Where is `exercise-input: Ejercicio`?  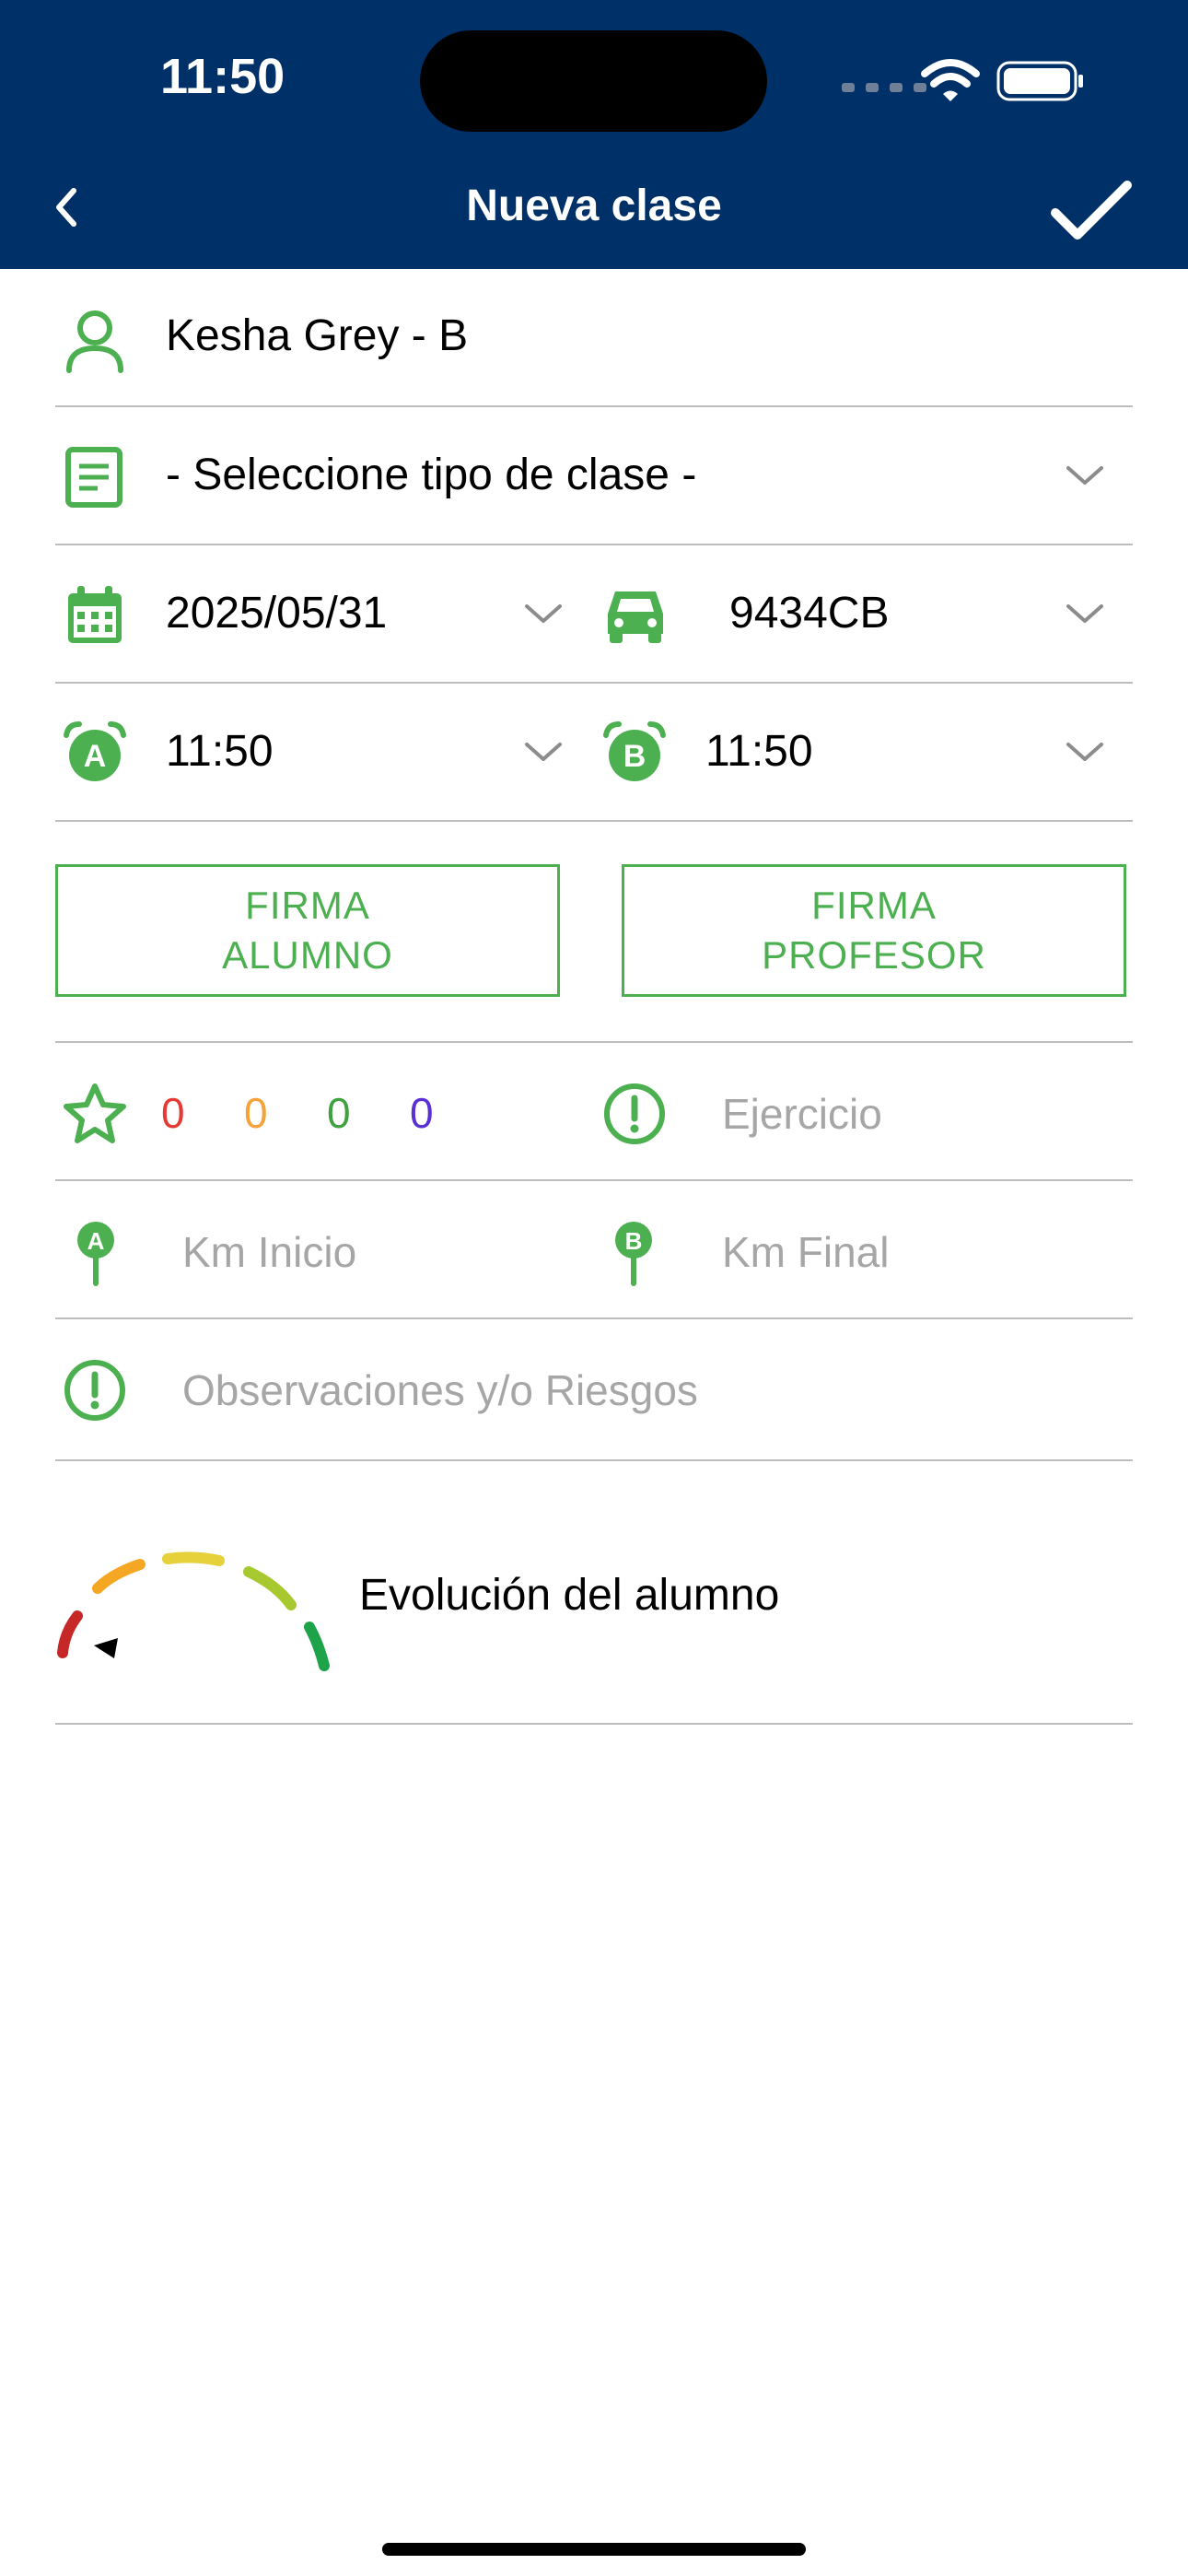 exercise-input: Ejercicio is located at coordinates (802, 1114).